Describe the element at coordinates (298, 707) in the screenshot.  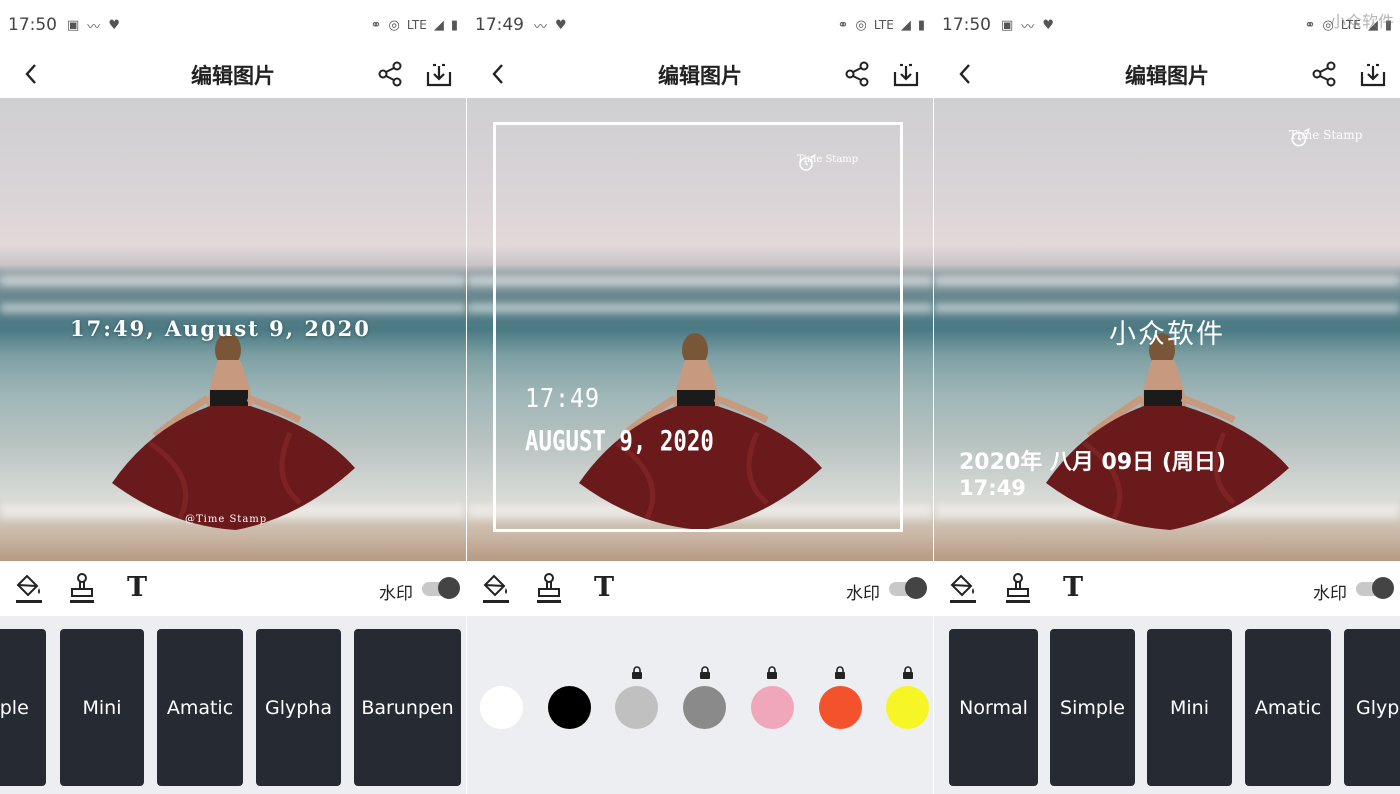
I see `style-option: Glypha` at that location.